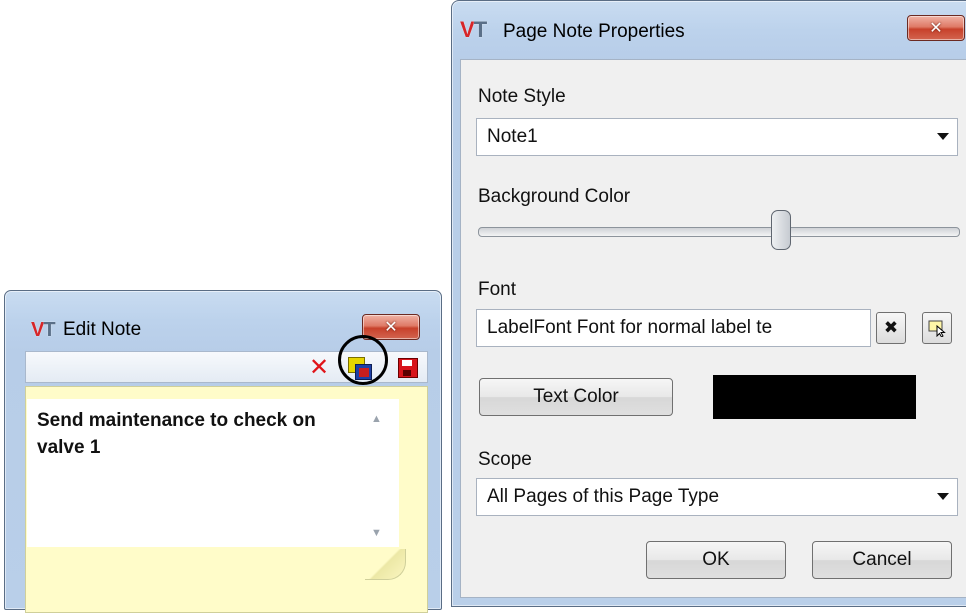 The image size is (966, 613). I want to click on scroll-down-icon: ▼, so click(376, 533).